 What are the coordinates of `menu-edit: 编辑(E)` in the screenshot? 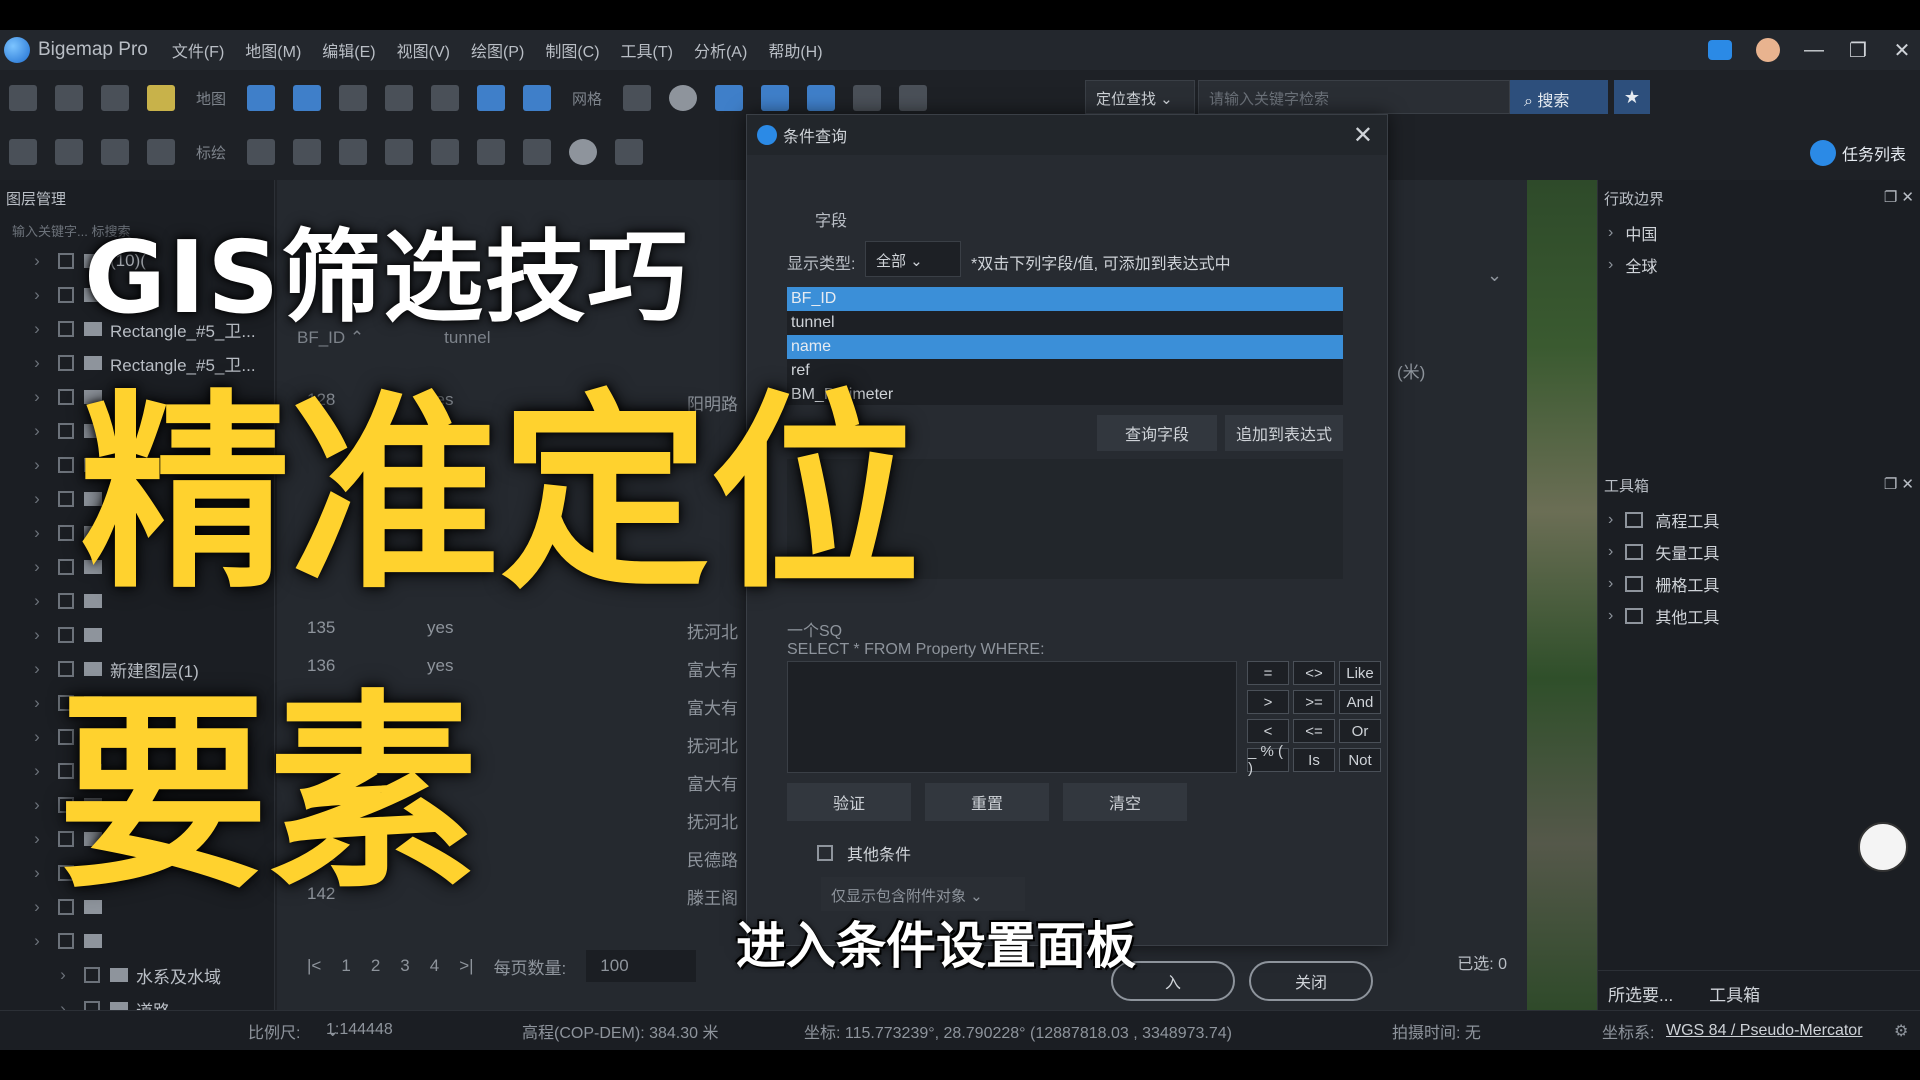 It's located at (348, 50).